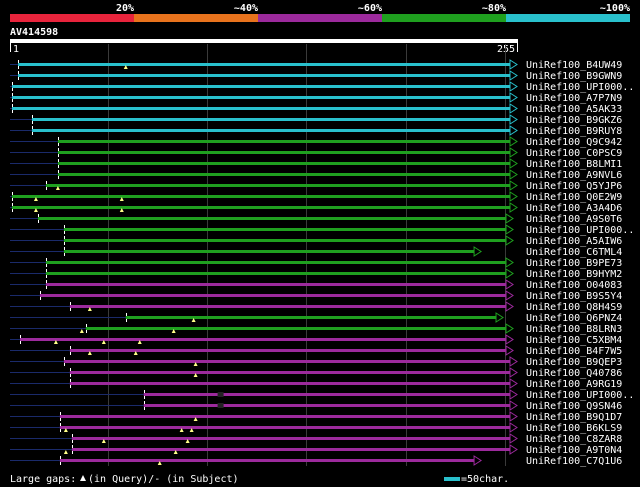  I want to click on hit-label: UniRef100_B9GKZ6, so click(574, 120).